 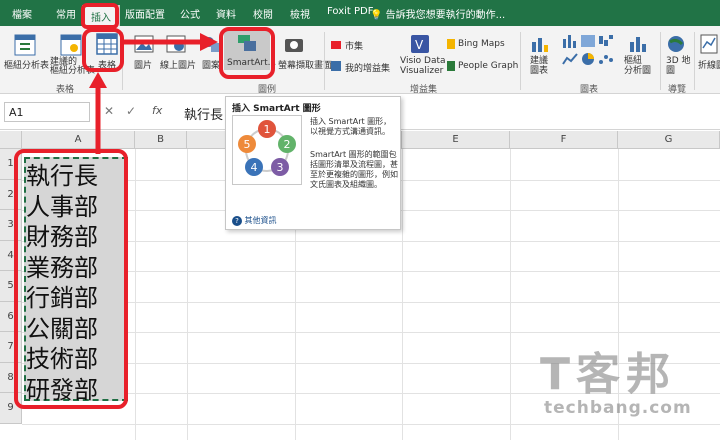 What do you see at coordinates (254, 220) in the screenshot?
I see `tooltip-more-info-link: ? 其他資訊` at bounding box center [254, 220].